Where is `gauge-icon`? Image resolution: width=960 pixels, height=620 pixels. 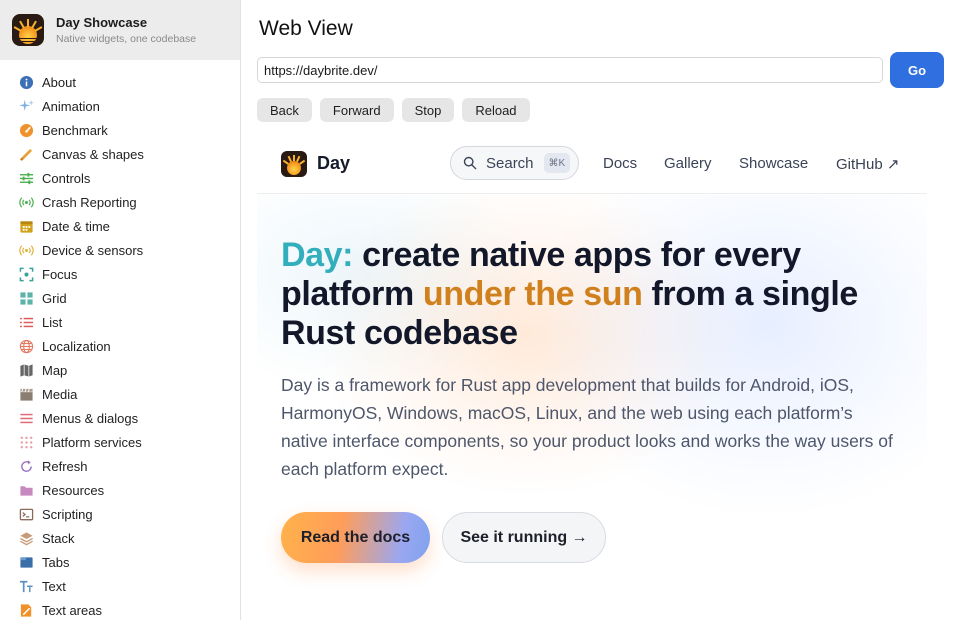
gauge-icon is located at coordinates (26, 130).